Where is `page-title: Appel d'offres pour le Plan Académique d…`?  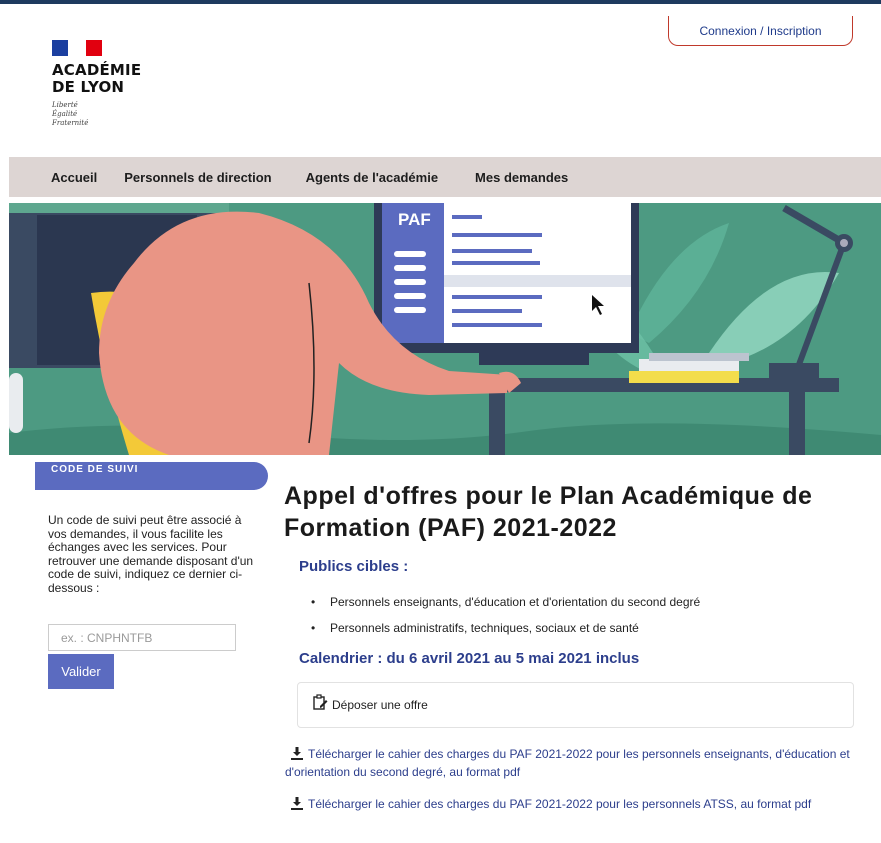 page-title: Appel d'offres pour le Plan Académique d… is located at coordinates (548, 512).